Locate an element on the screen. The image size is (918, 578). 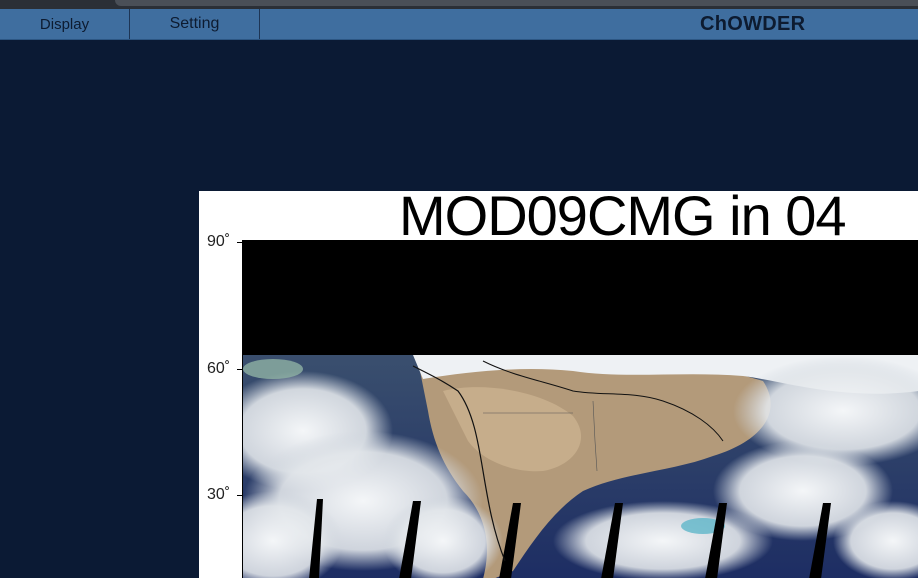
window-top-strip is located at coordinates (459, 4).